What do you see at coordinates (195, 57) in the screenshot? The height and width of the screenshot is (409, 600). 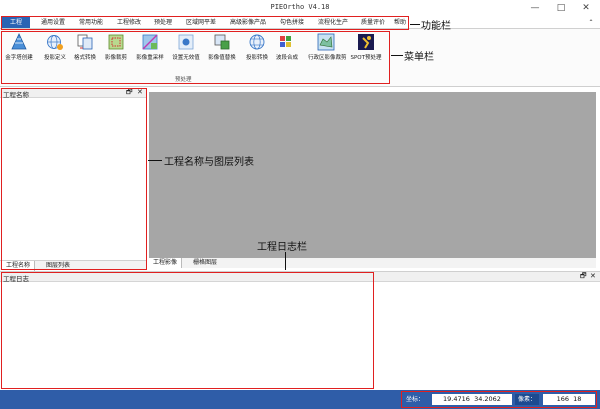 I see `ribbon-highlight-box` at bounding box center [195, 57].